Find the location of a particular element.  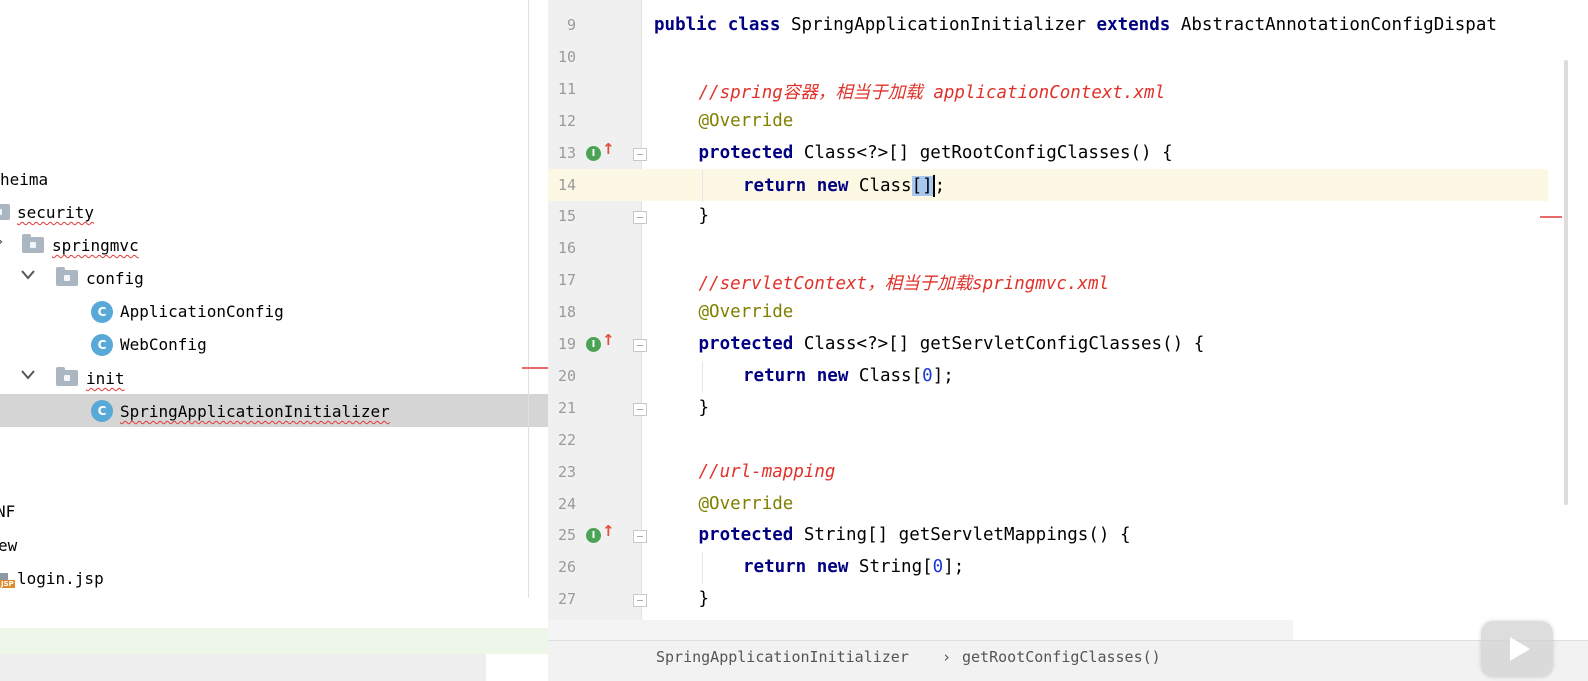

line-number: 17 is located at coordinates (566, 280).